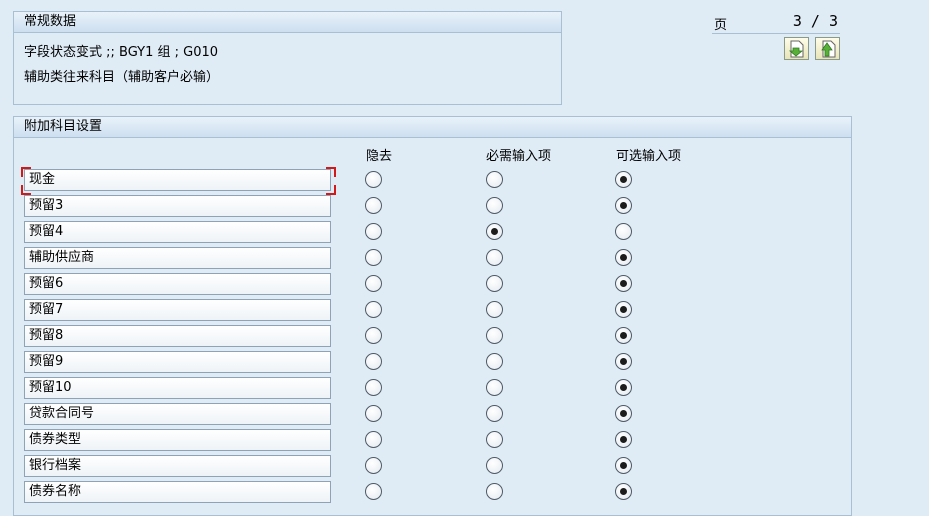 The image size is (929, 516). I want to click on field-status-line: 字段状态变式 ;; BGY1 组 ; G010, so click(121, 52).